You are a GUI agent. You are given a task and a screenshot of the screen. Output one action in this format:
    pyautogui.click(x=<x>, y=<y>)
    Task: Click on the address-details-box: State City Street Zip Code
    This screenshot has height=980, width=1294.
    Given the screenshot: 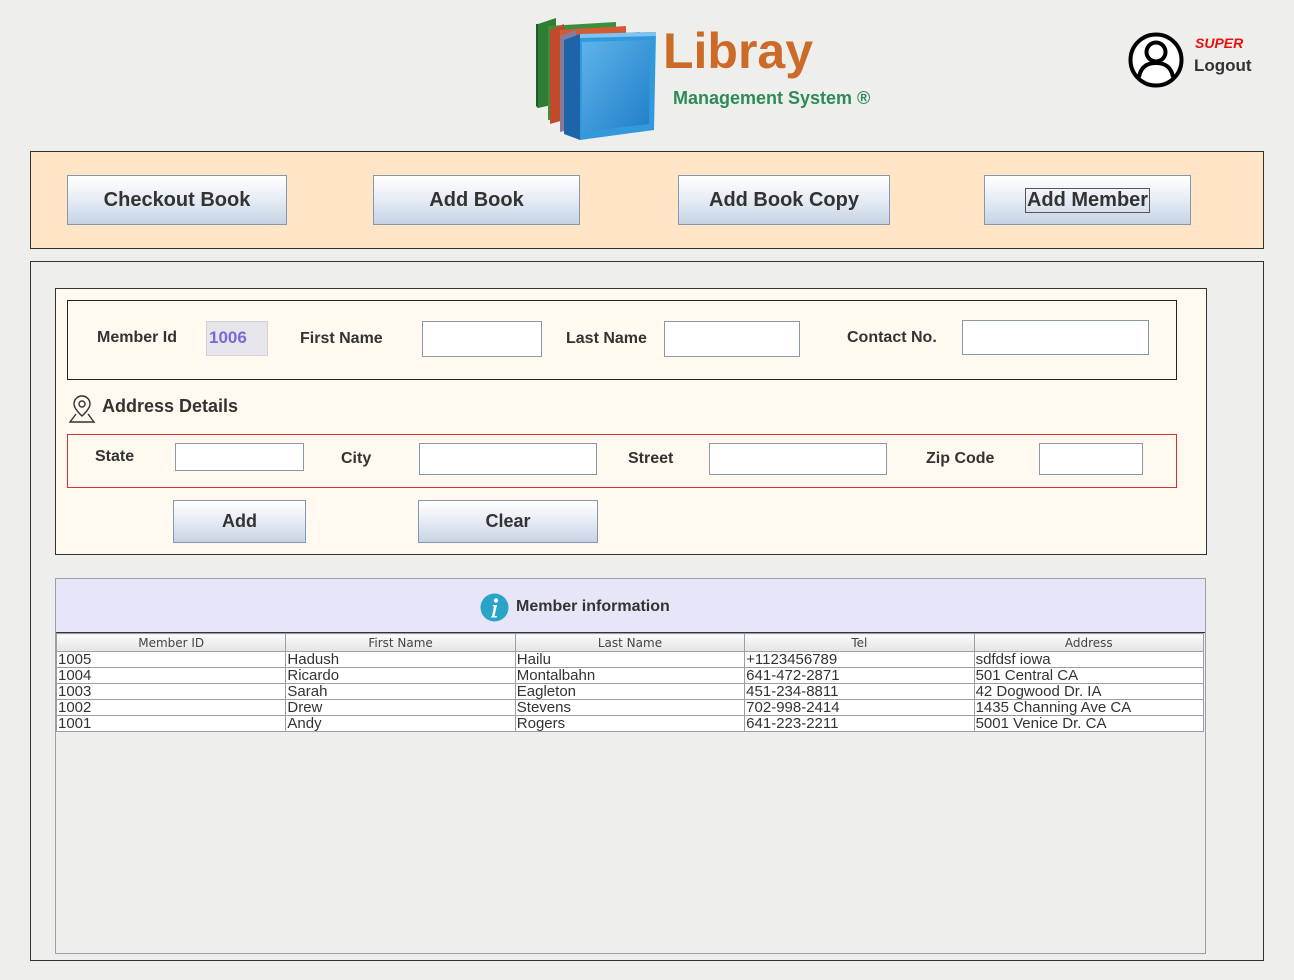 What is the action you would take?
    pyautogui.click(x=622, y=461)
    